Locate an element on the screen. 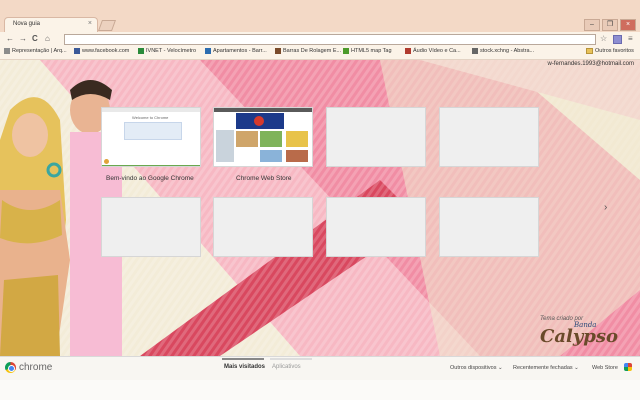  browser-toolbar: ← → C ⌂ ☆ ≡ is located at coordinates (320, 39).